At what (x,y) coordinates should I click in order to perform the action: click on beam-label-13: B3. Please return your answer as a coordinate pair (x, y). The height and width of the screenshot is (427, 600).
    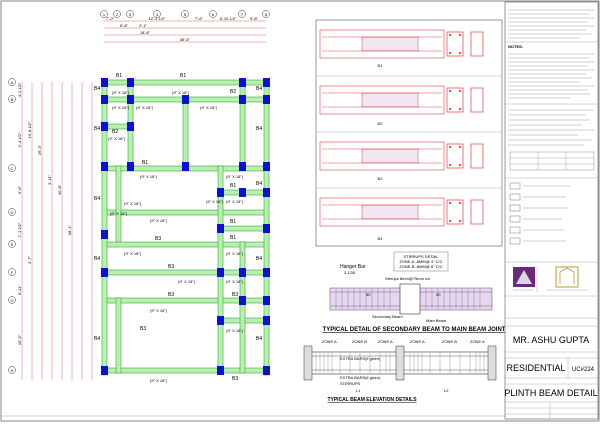
    Looking at the image, I should click on (171, 267).